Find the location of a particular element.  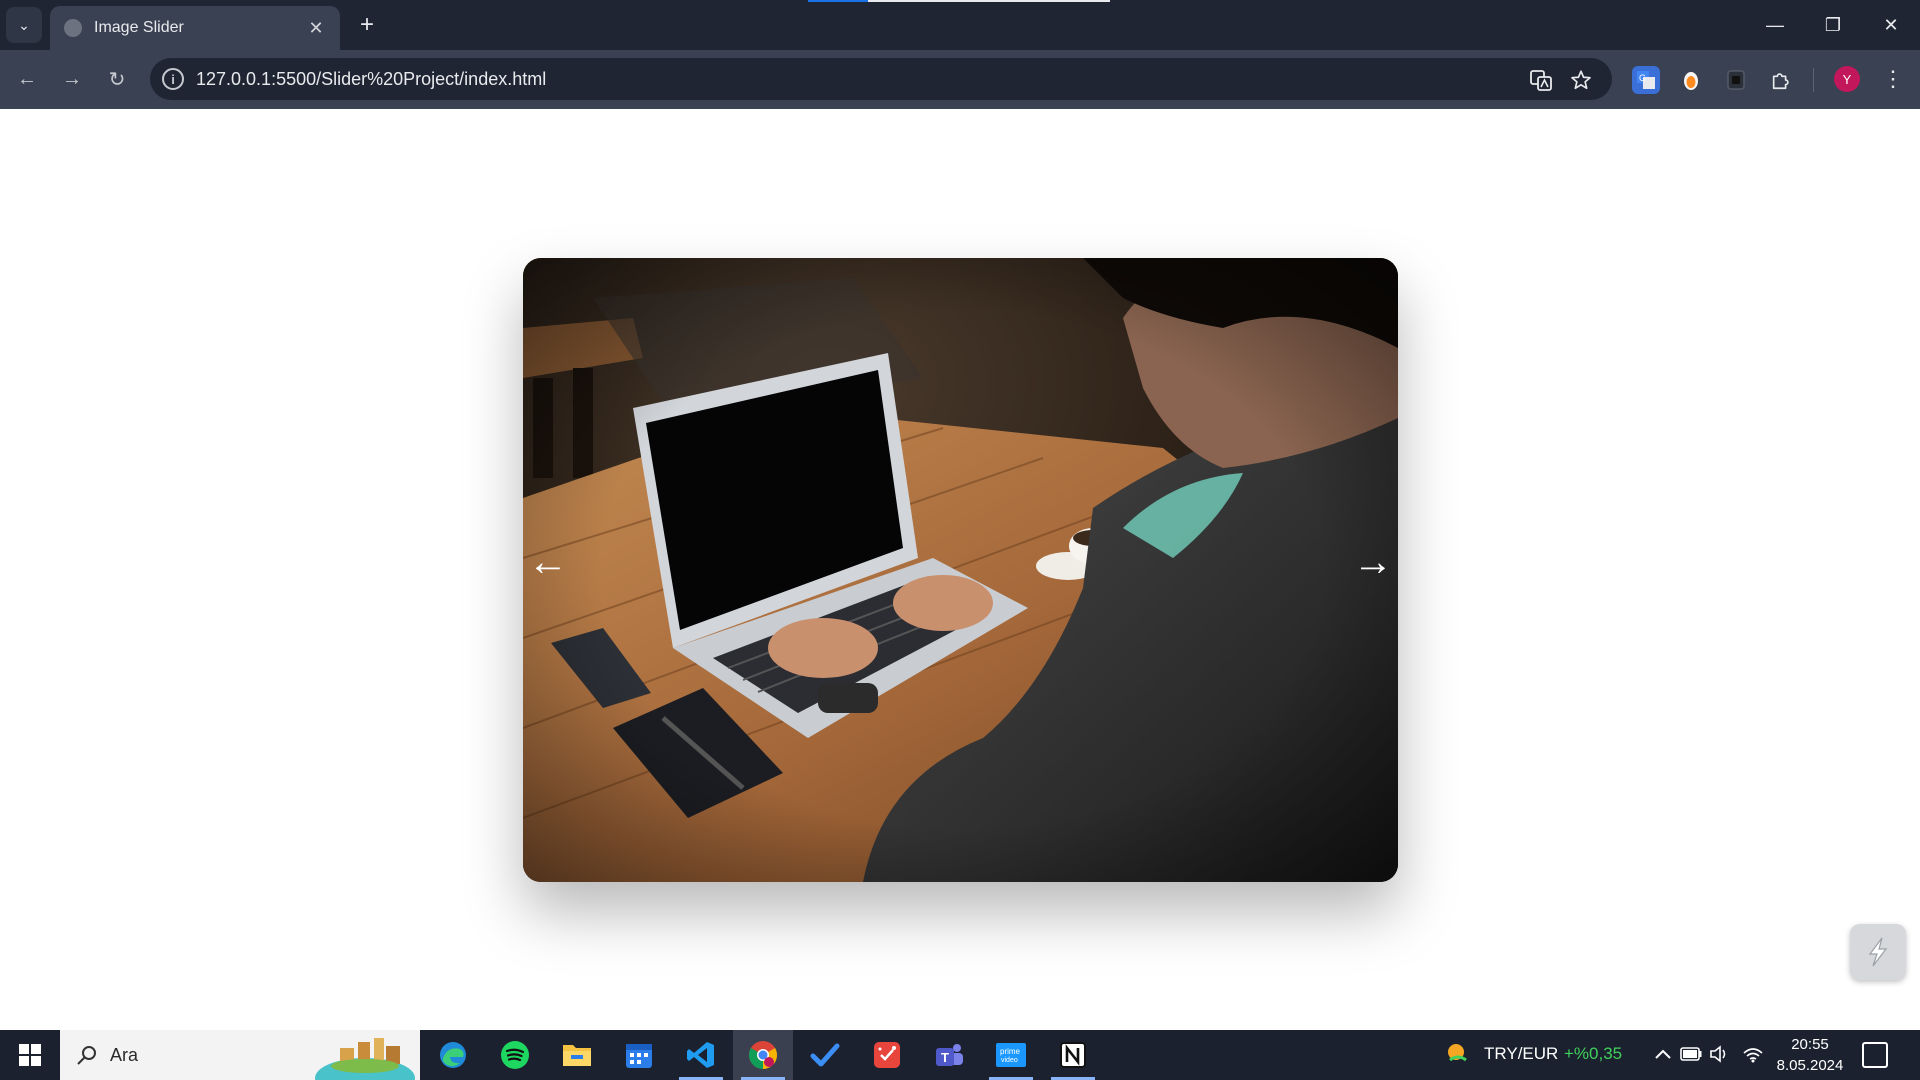

tab-close-button: ✕ is located at coordinates (316, 28).